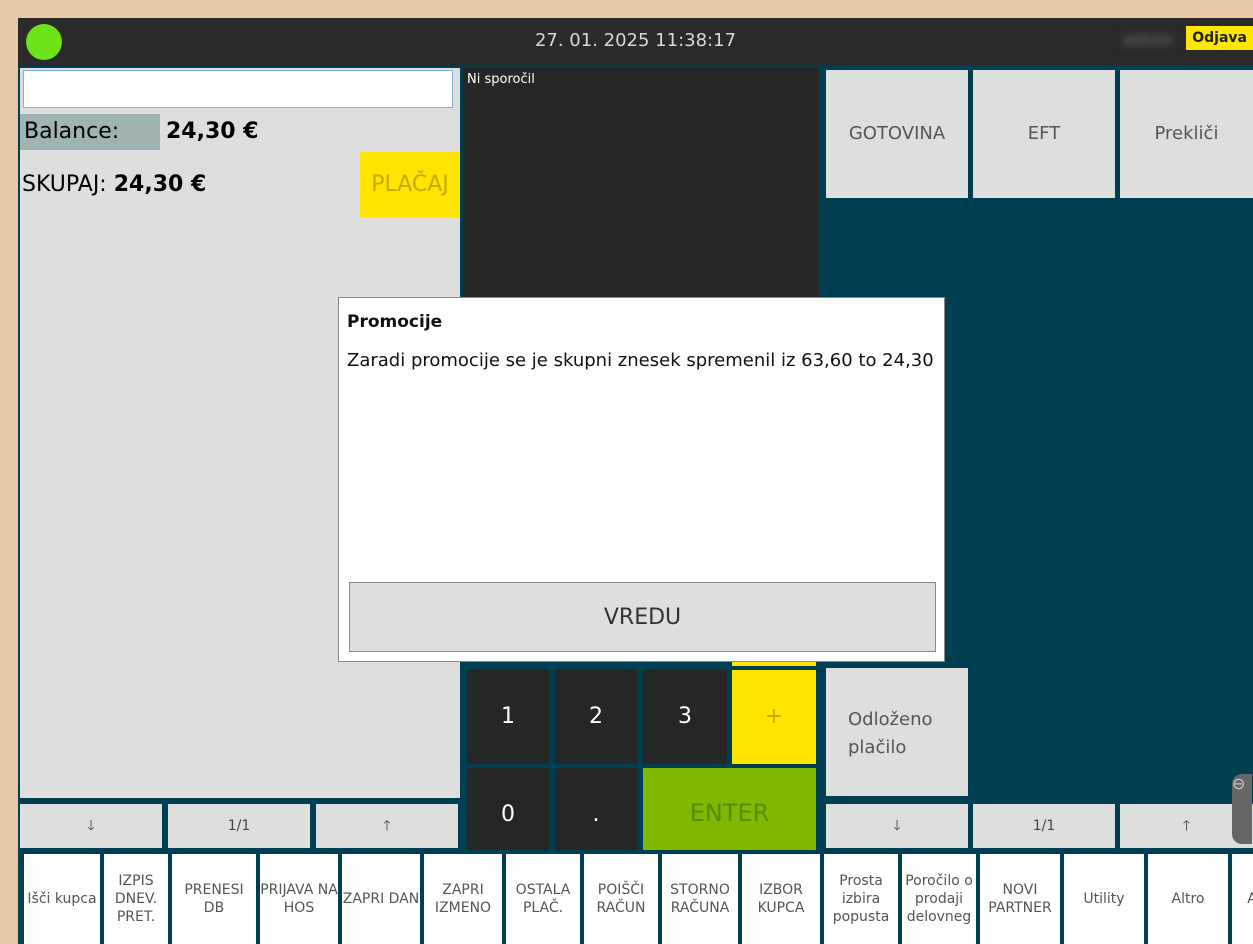 This screenshot has width=1253, height=944. I want to click on pay-button: PLAČAJ, so click(410, 185).